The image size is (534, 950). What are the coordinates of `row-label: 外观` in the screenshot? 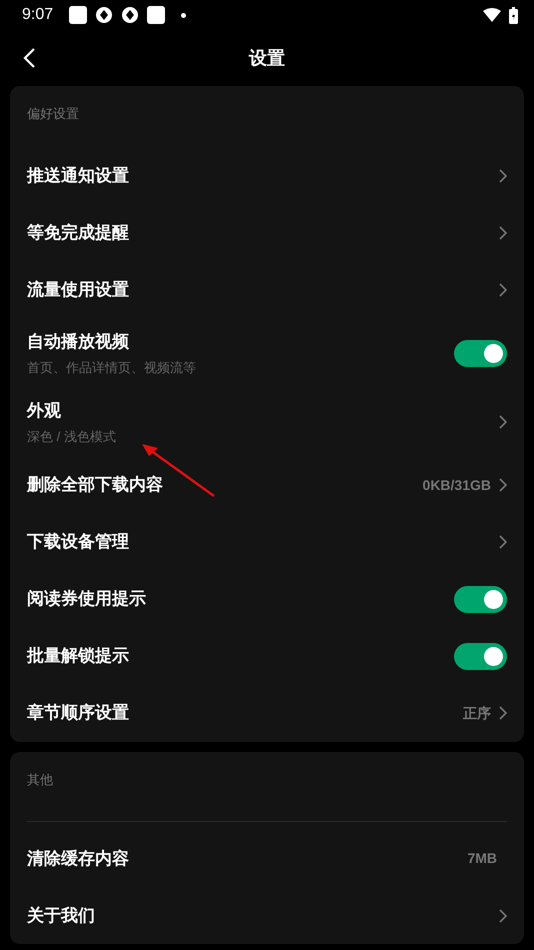 It's located at (44, 411).